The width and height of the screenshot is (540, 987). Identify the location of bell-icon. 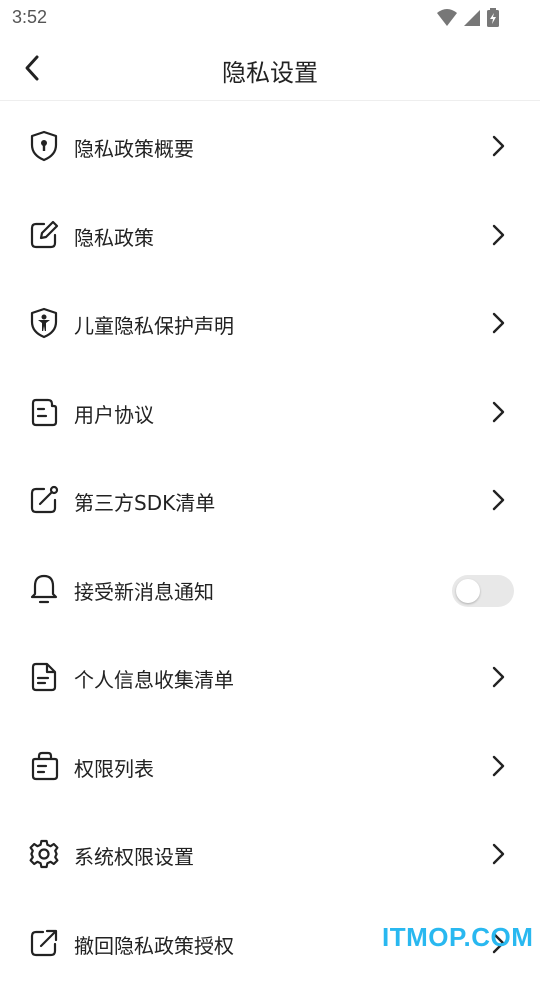
(44, 589).